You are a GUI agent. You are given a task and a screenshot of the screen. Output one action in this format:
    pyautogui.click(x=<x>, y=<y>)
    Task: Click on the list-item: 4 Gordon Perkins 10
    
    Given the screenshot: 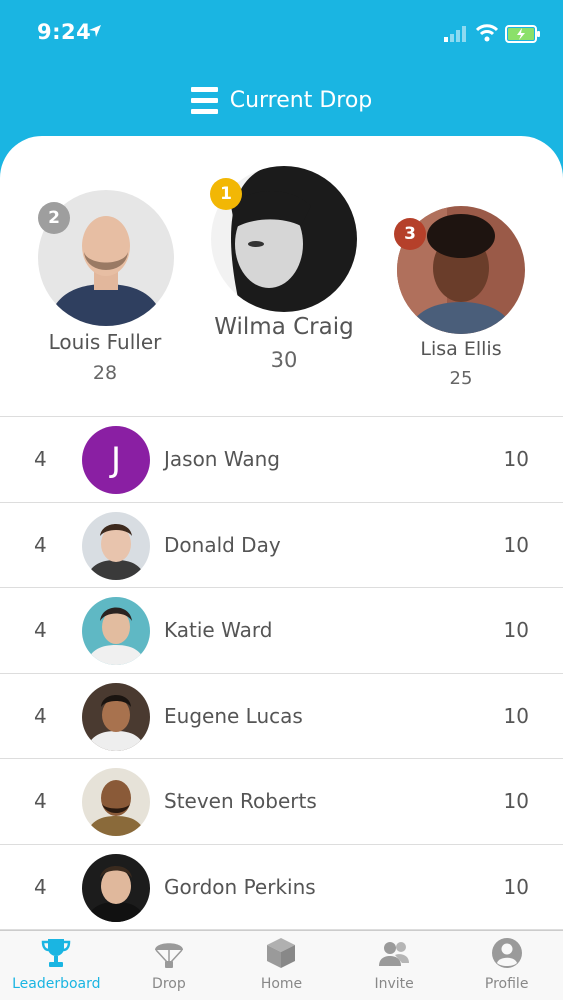 What is the action you would take?
    pyautogui.click(x=281, y=887)
    